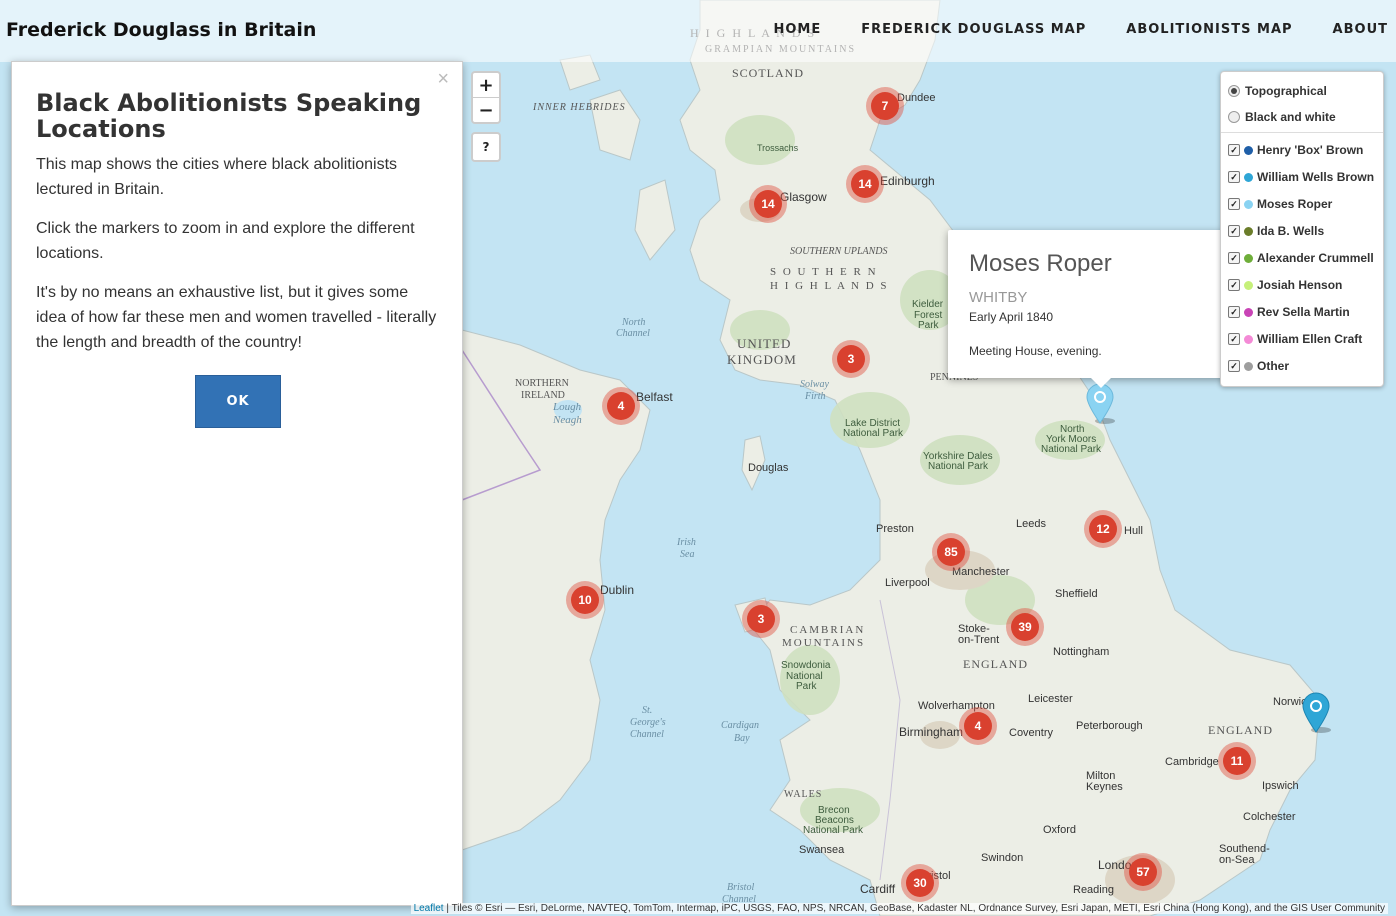  I want to click on overlay-item: ✓ William Wells Brown, so click(1301, 177).